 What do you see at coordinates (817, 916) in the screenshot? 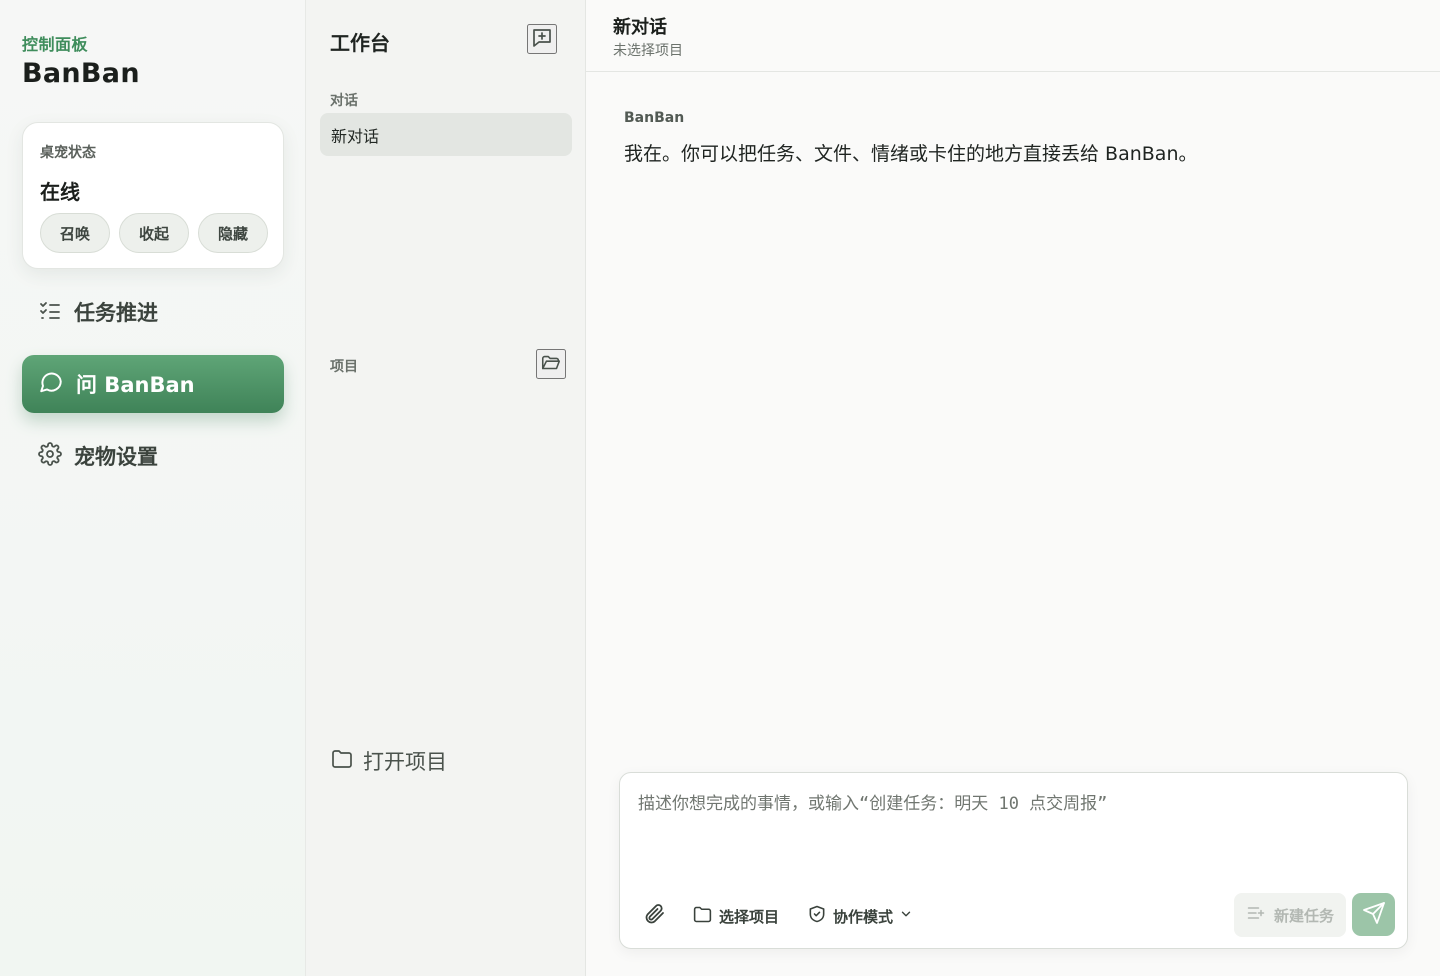
I see `shield-check-icon` at bounding box center [817, 916].